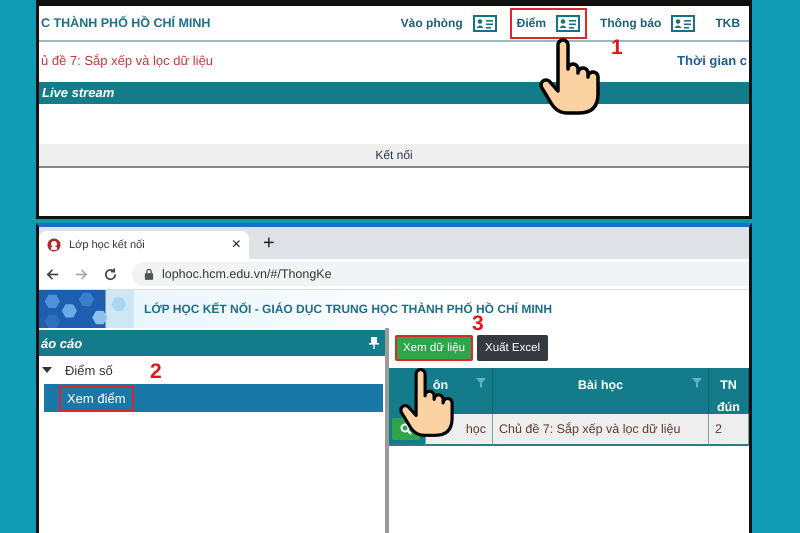 This screenshot has height=533, width=800. I want to click on column-header: Bài học, so click(601, 391).